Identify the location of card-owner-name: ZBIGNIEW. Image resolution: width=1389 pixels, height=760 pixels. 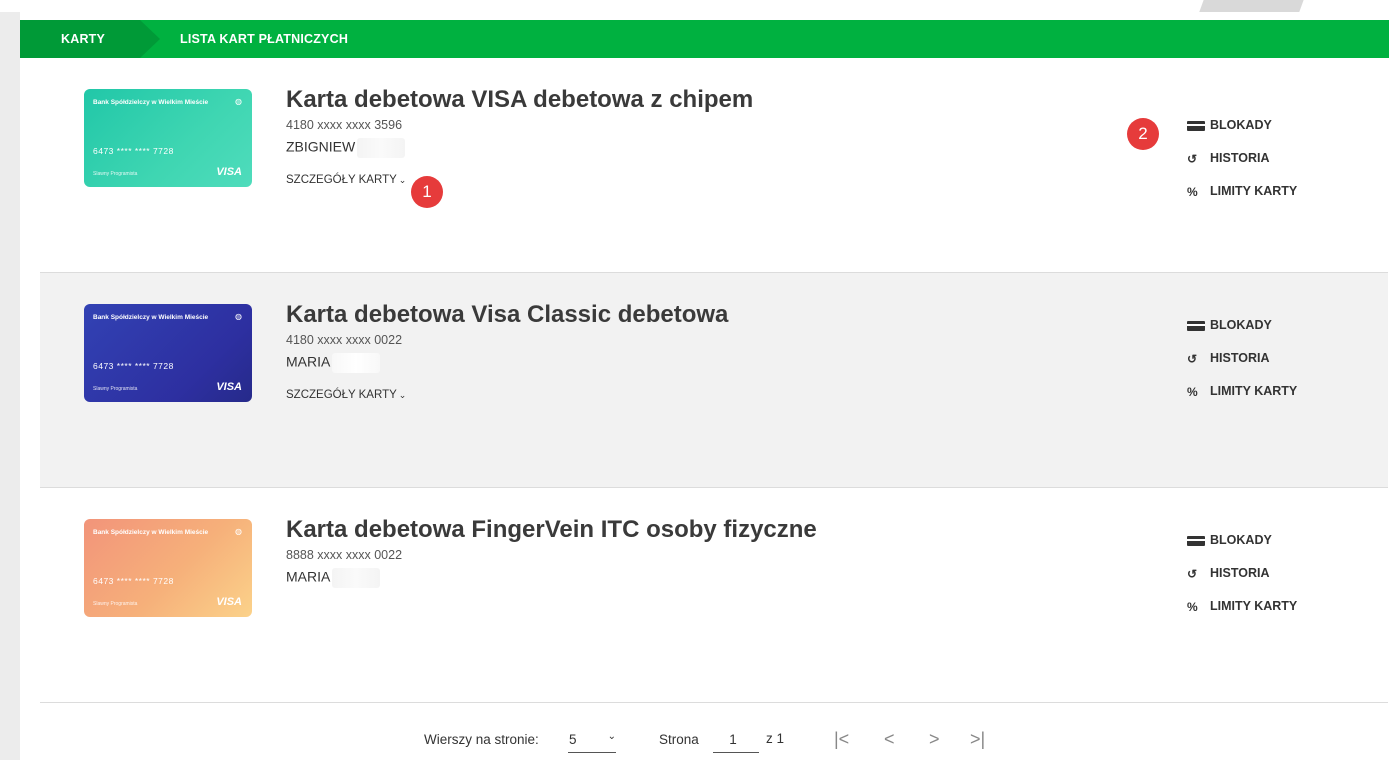
(321, 146).